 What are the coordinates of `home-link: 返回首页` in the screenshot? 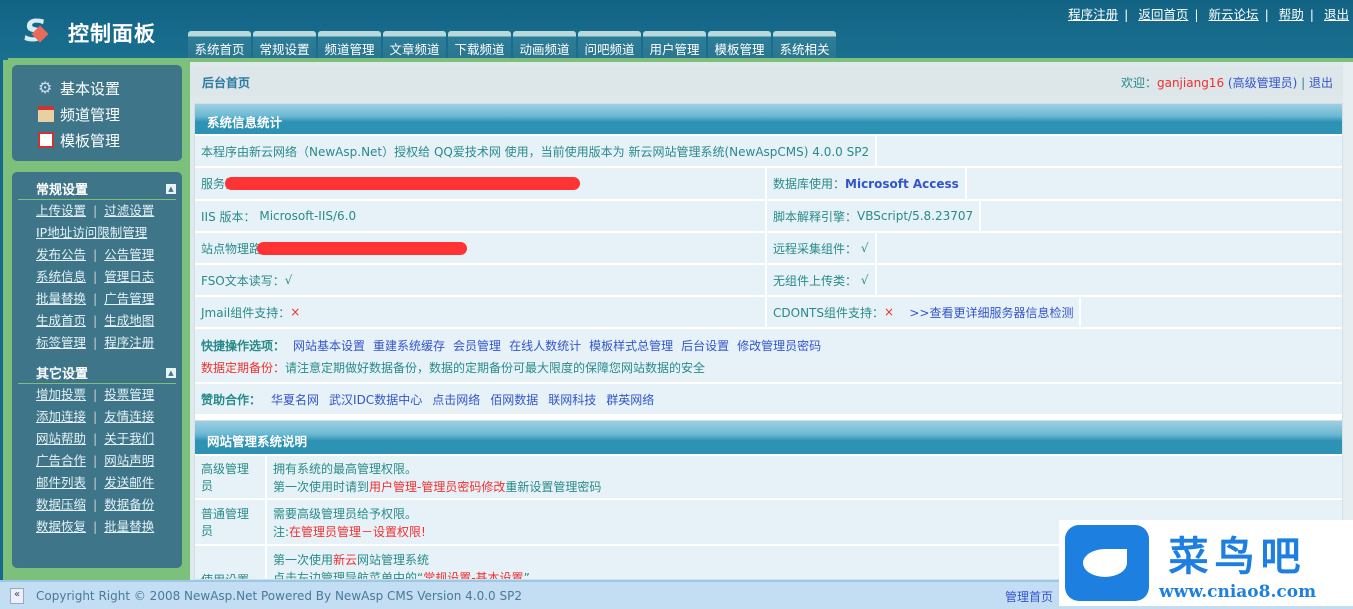 It's located at (1163, 14).